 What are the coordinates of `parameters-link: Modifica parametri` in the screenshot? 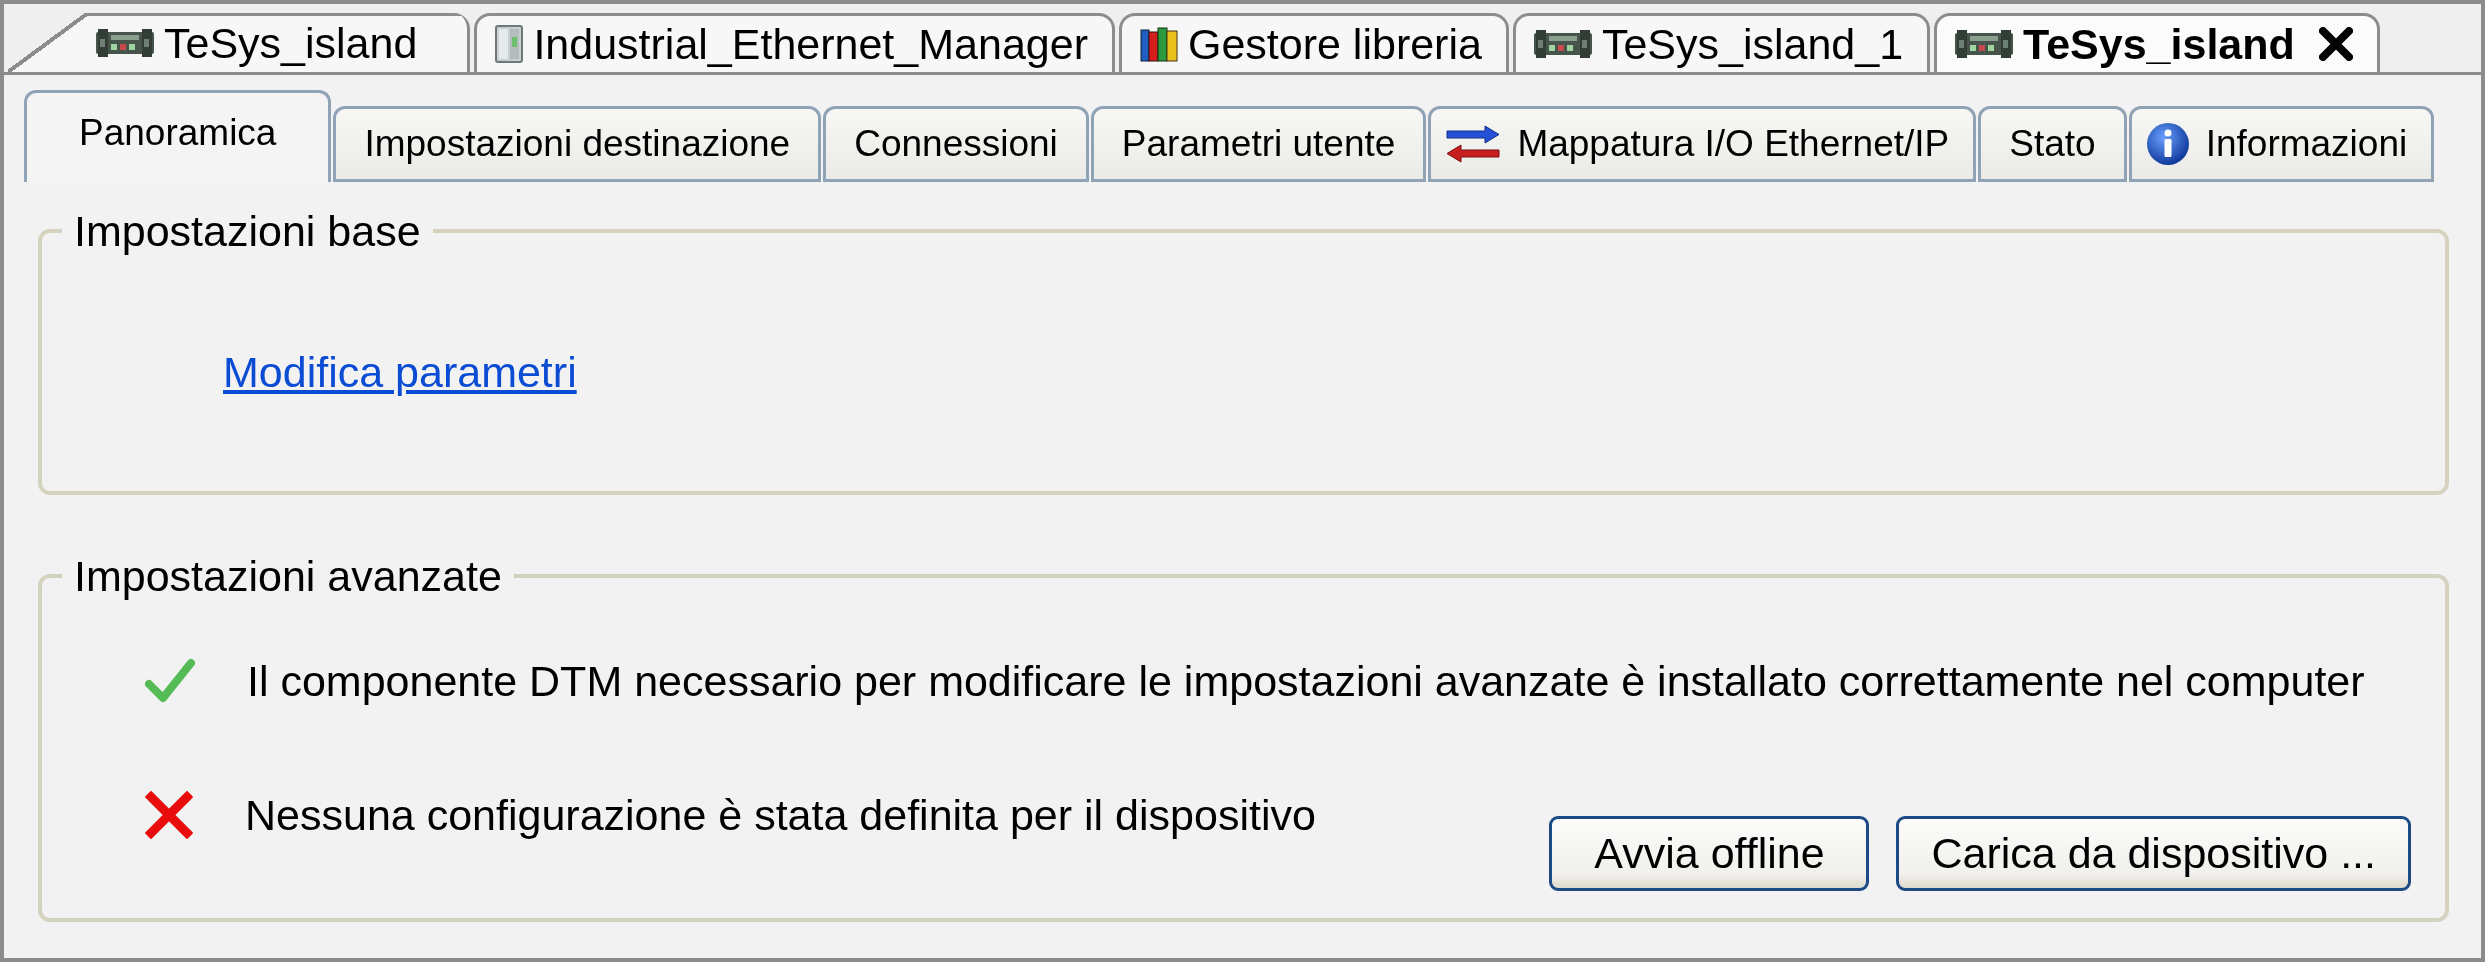 It's located at (400, 372).